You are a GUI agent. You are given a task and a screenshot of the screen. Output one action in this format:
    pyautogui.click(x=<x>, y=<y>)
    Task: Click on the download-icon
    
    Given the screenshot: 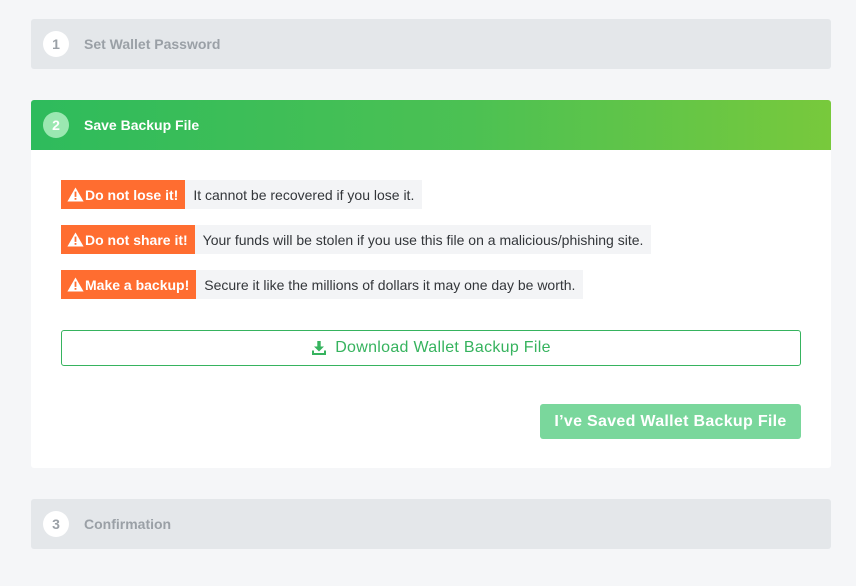 What is the action you would take?
    pyautogui.click(x=319, y=348)
    